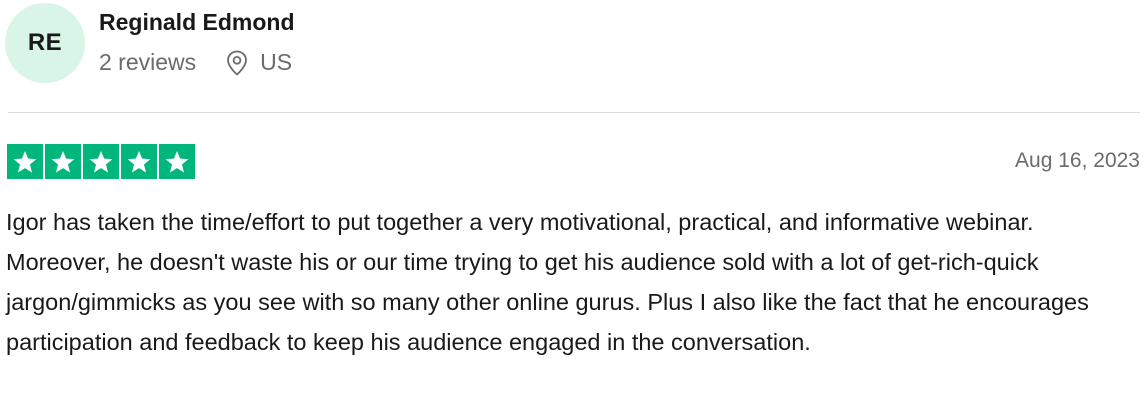 The height and width of the screenshot is (405, 1148). I want to click on avatar: RE, so click(45, 43).